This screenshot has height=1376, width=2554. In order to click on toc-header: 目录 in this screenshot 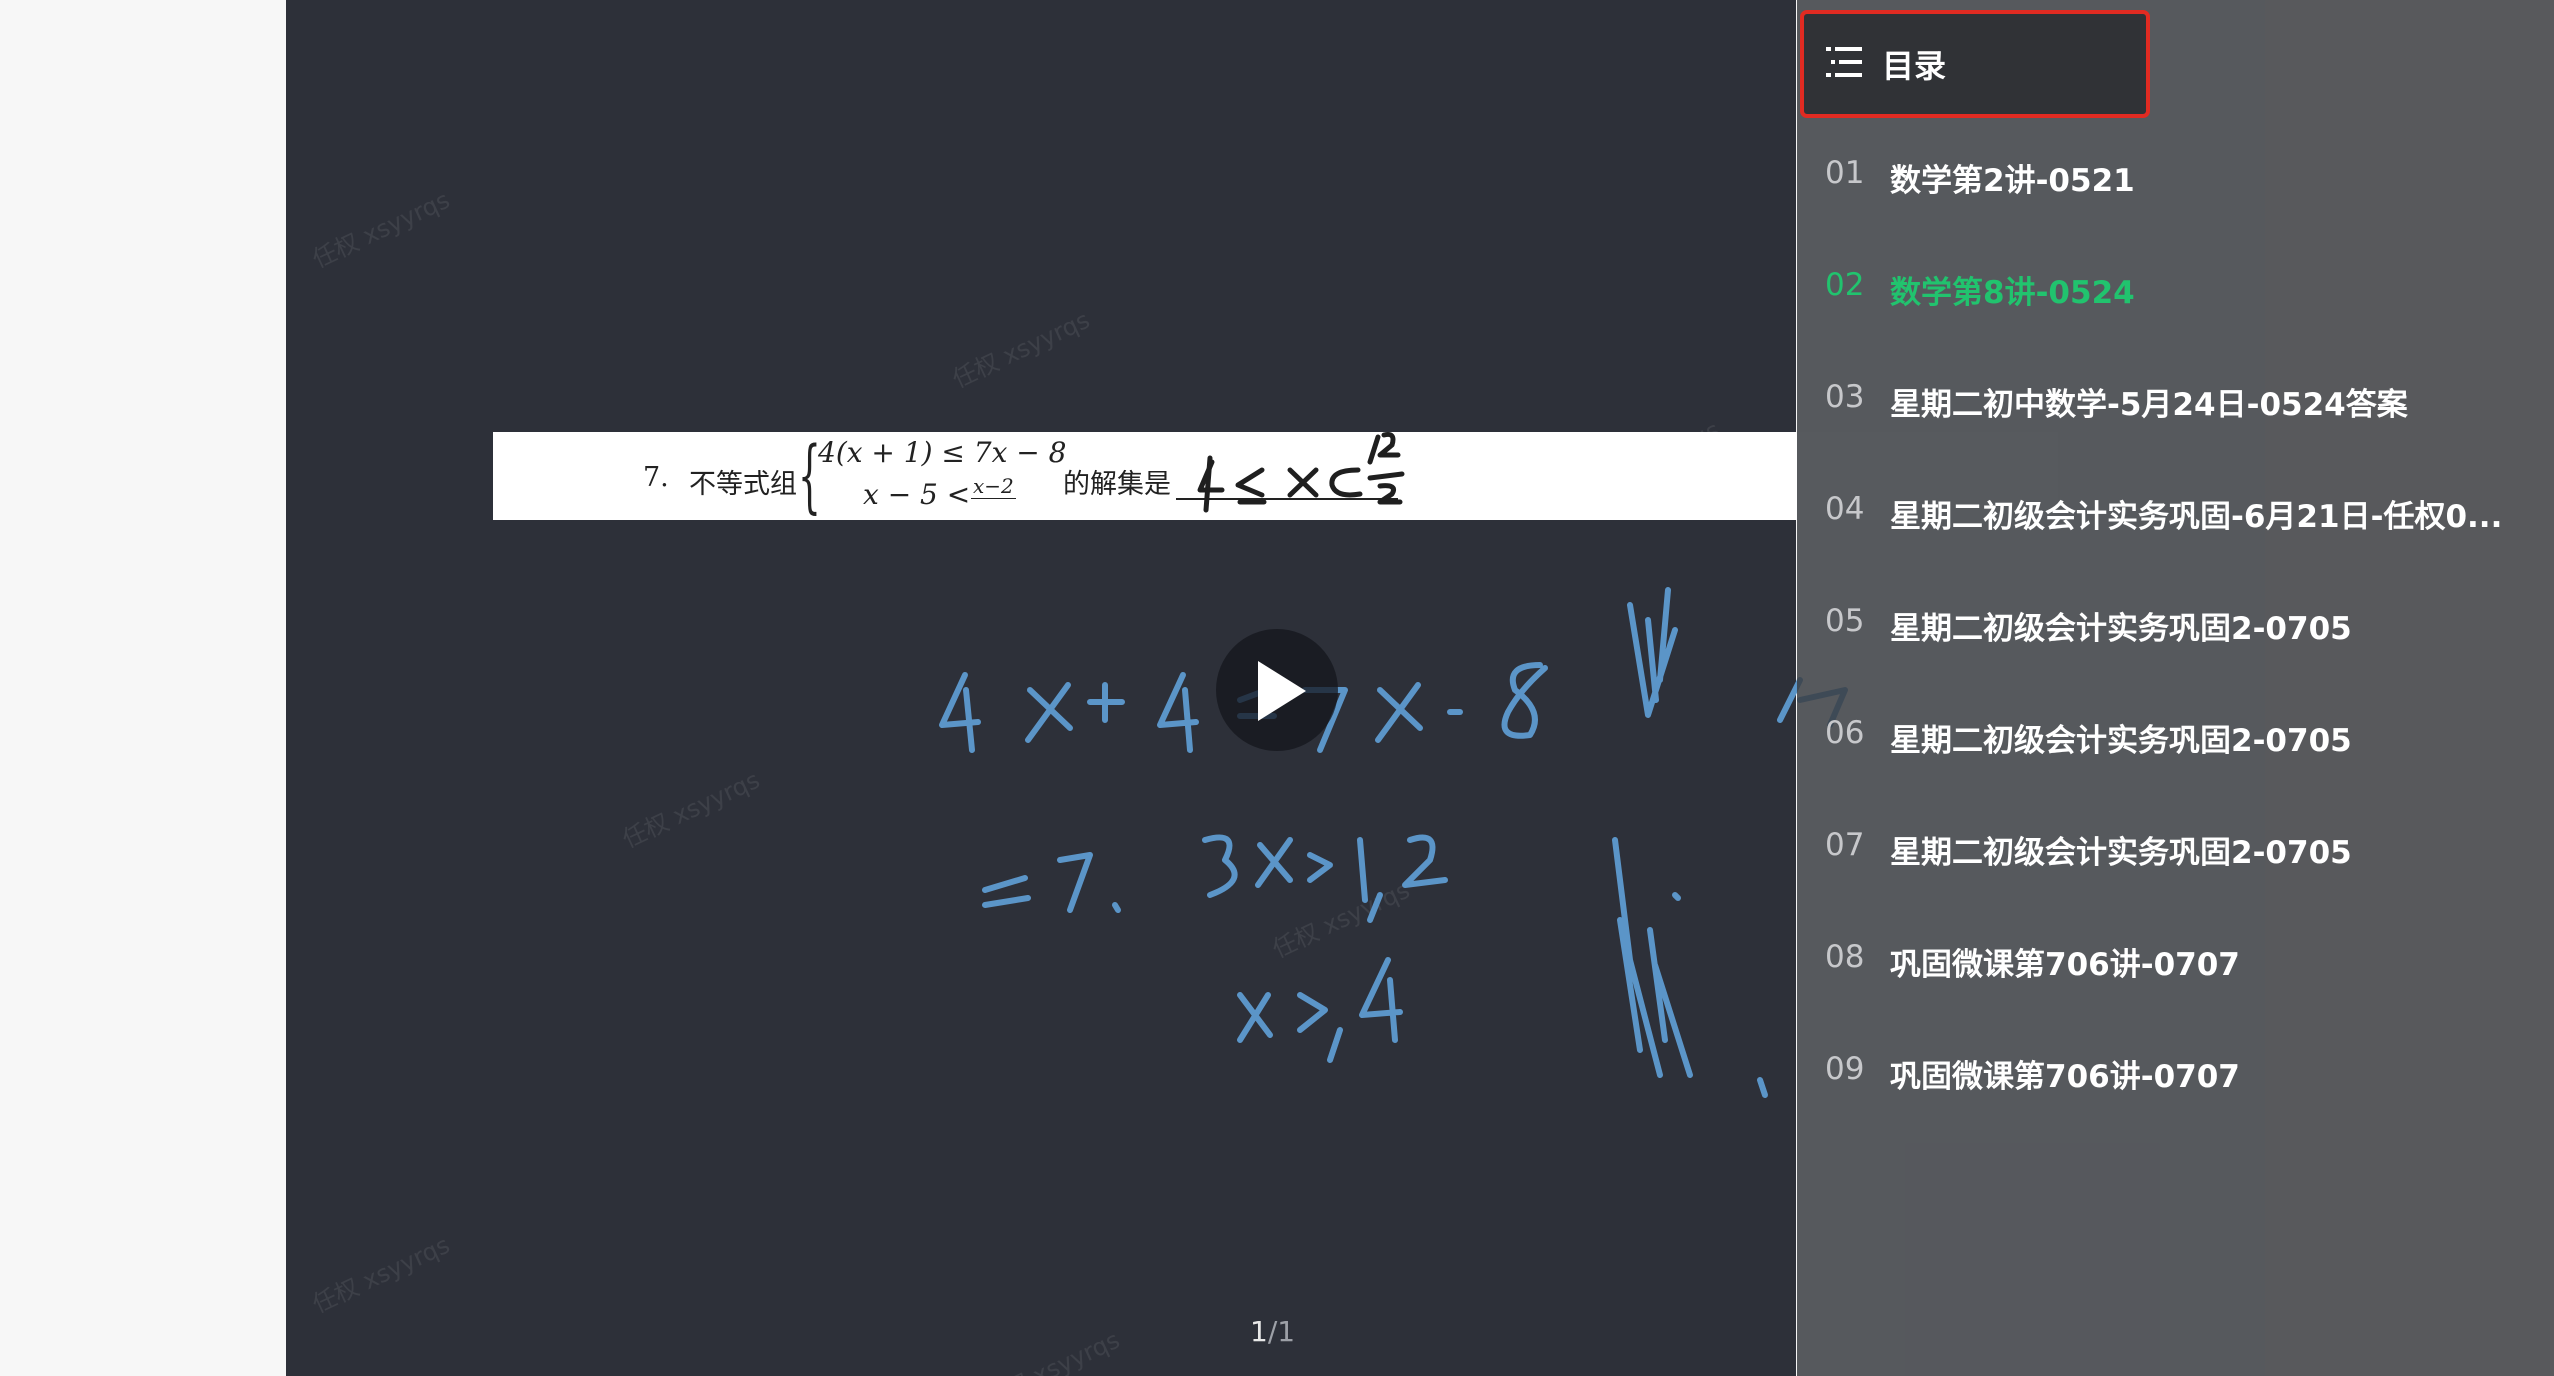, I will do `click(1975, 64)`.